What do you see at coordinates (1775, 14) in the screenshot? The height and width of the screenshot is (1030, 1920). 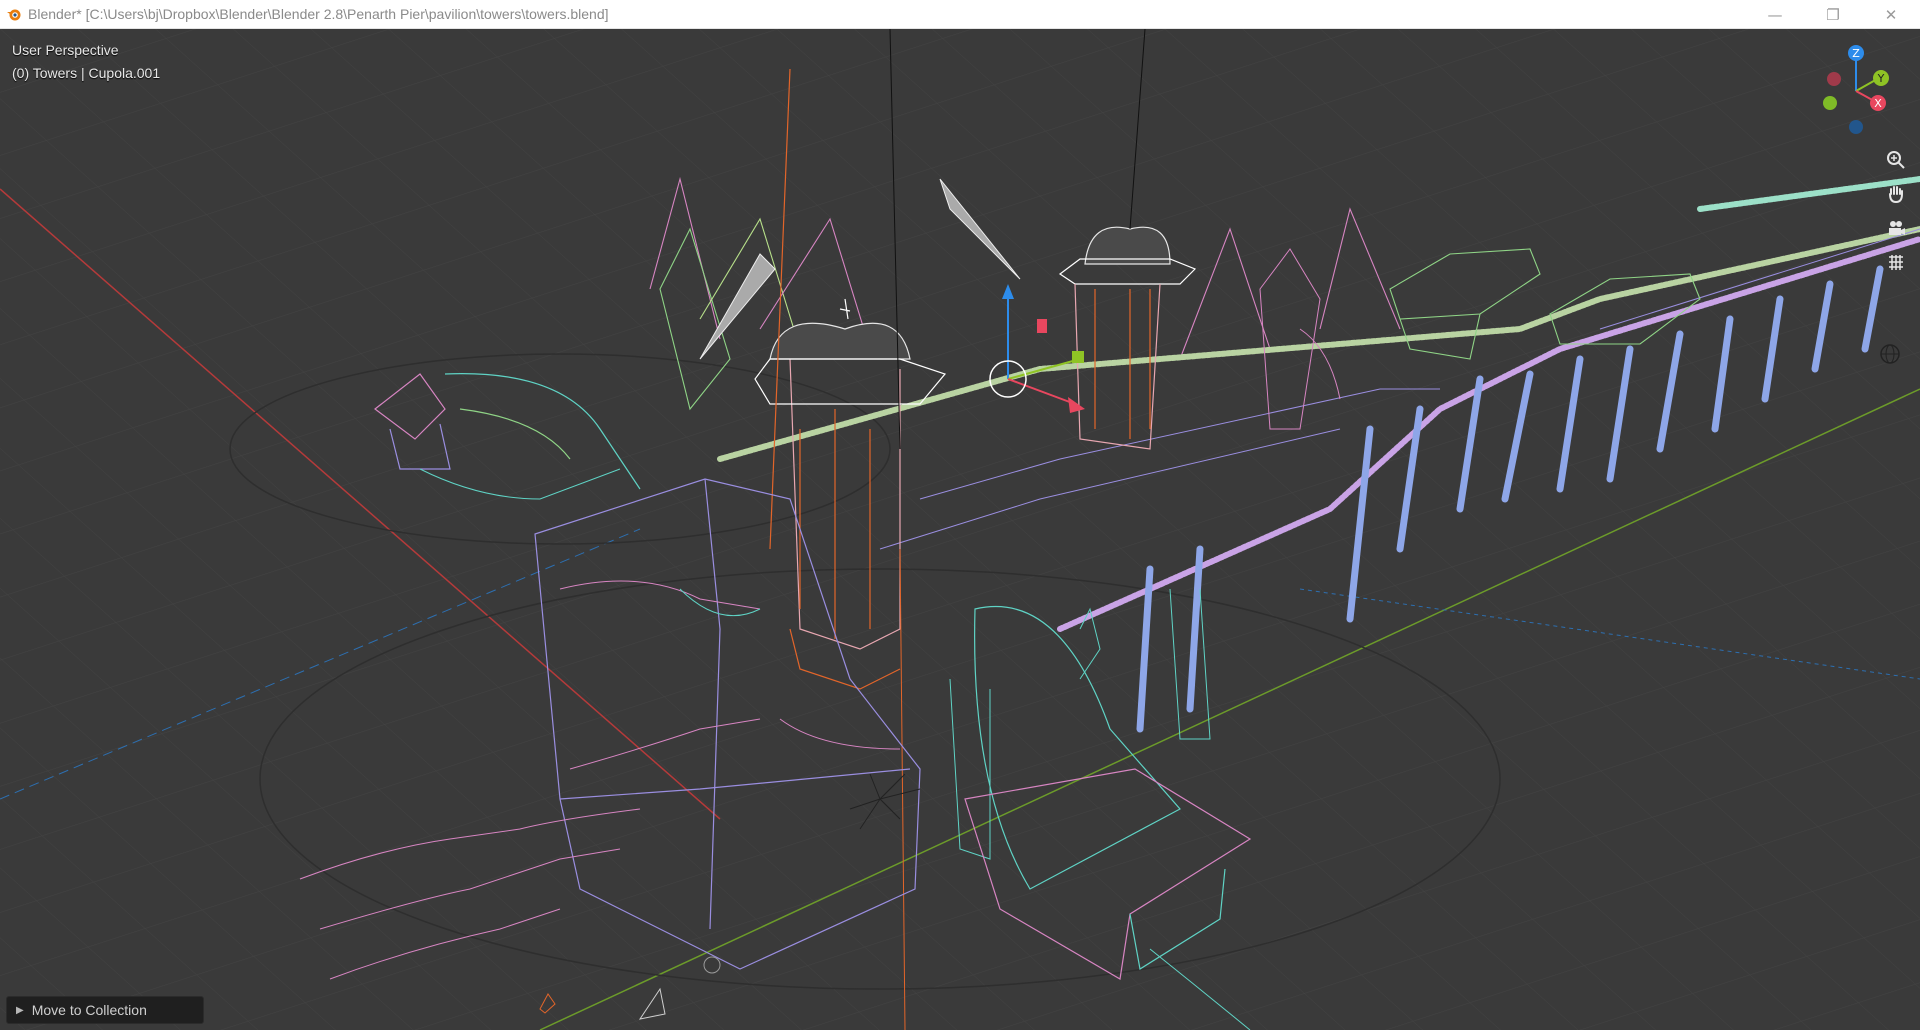 I see `minimize-button: —` at bounding box center [1775, 14].